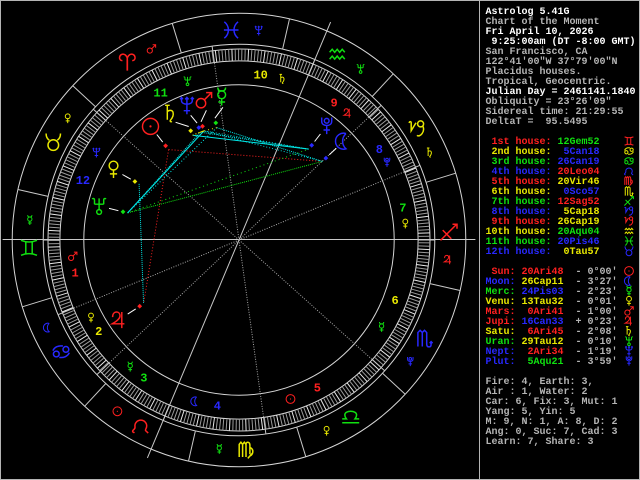  I want to click on svg-text: 5, so click(317, 389).